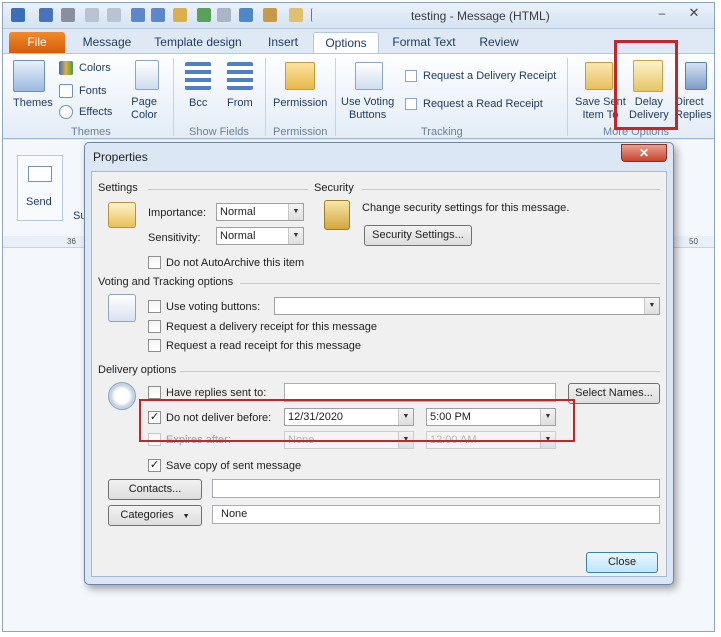 The image size is (721, 637). I want to click on tab-message: Message, so click(107, 42).